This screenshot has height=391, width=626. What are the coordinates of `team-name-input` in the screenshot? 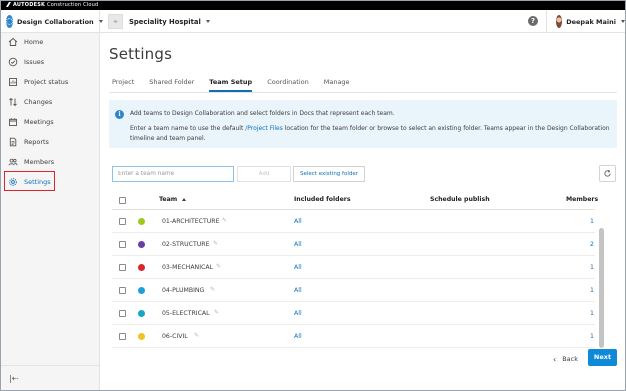 It's located at (173, 174).